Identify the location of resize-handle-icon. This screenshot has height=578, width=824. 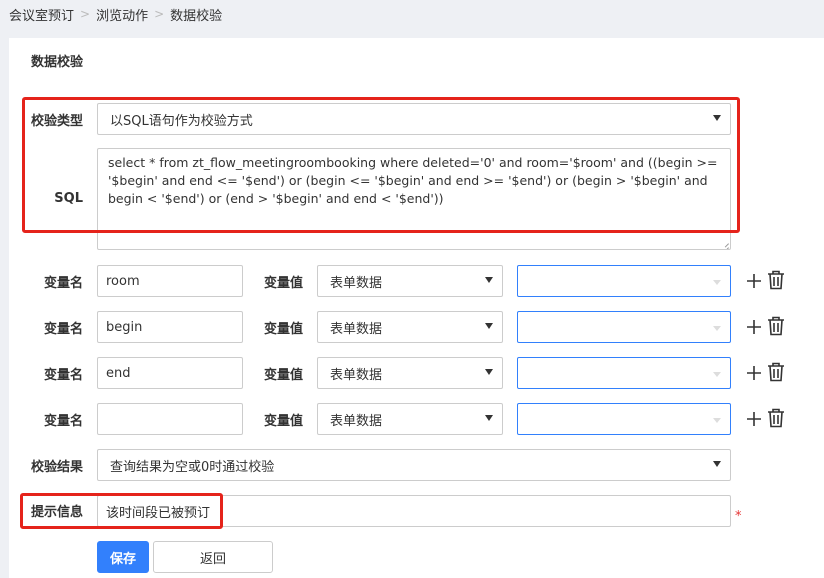
(724, 243).